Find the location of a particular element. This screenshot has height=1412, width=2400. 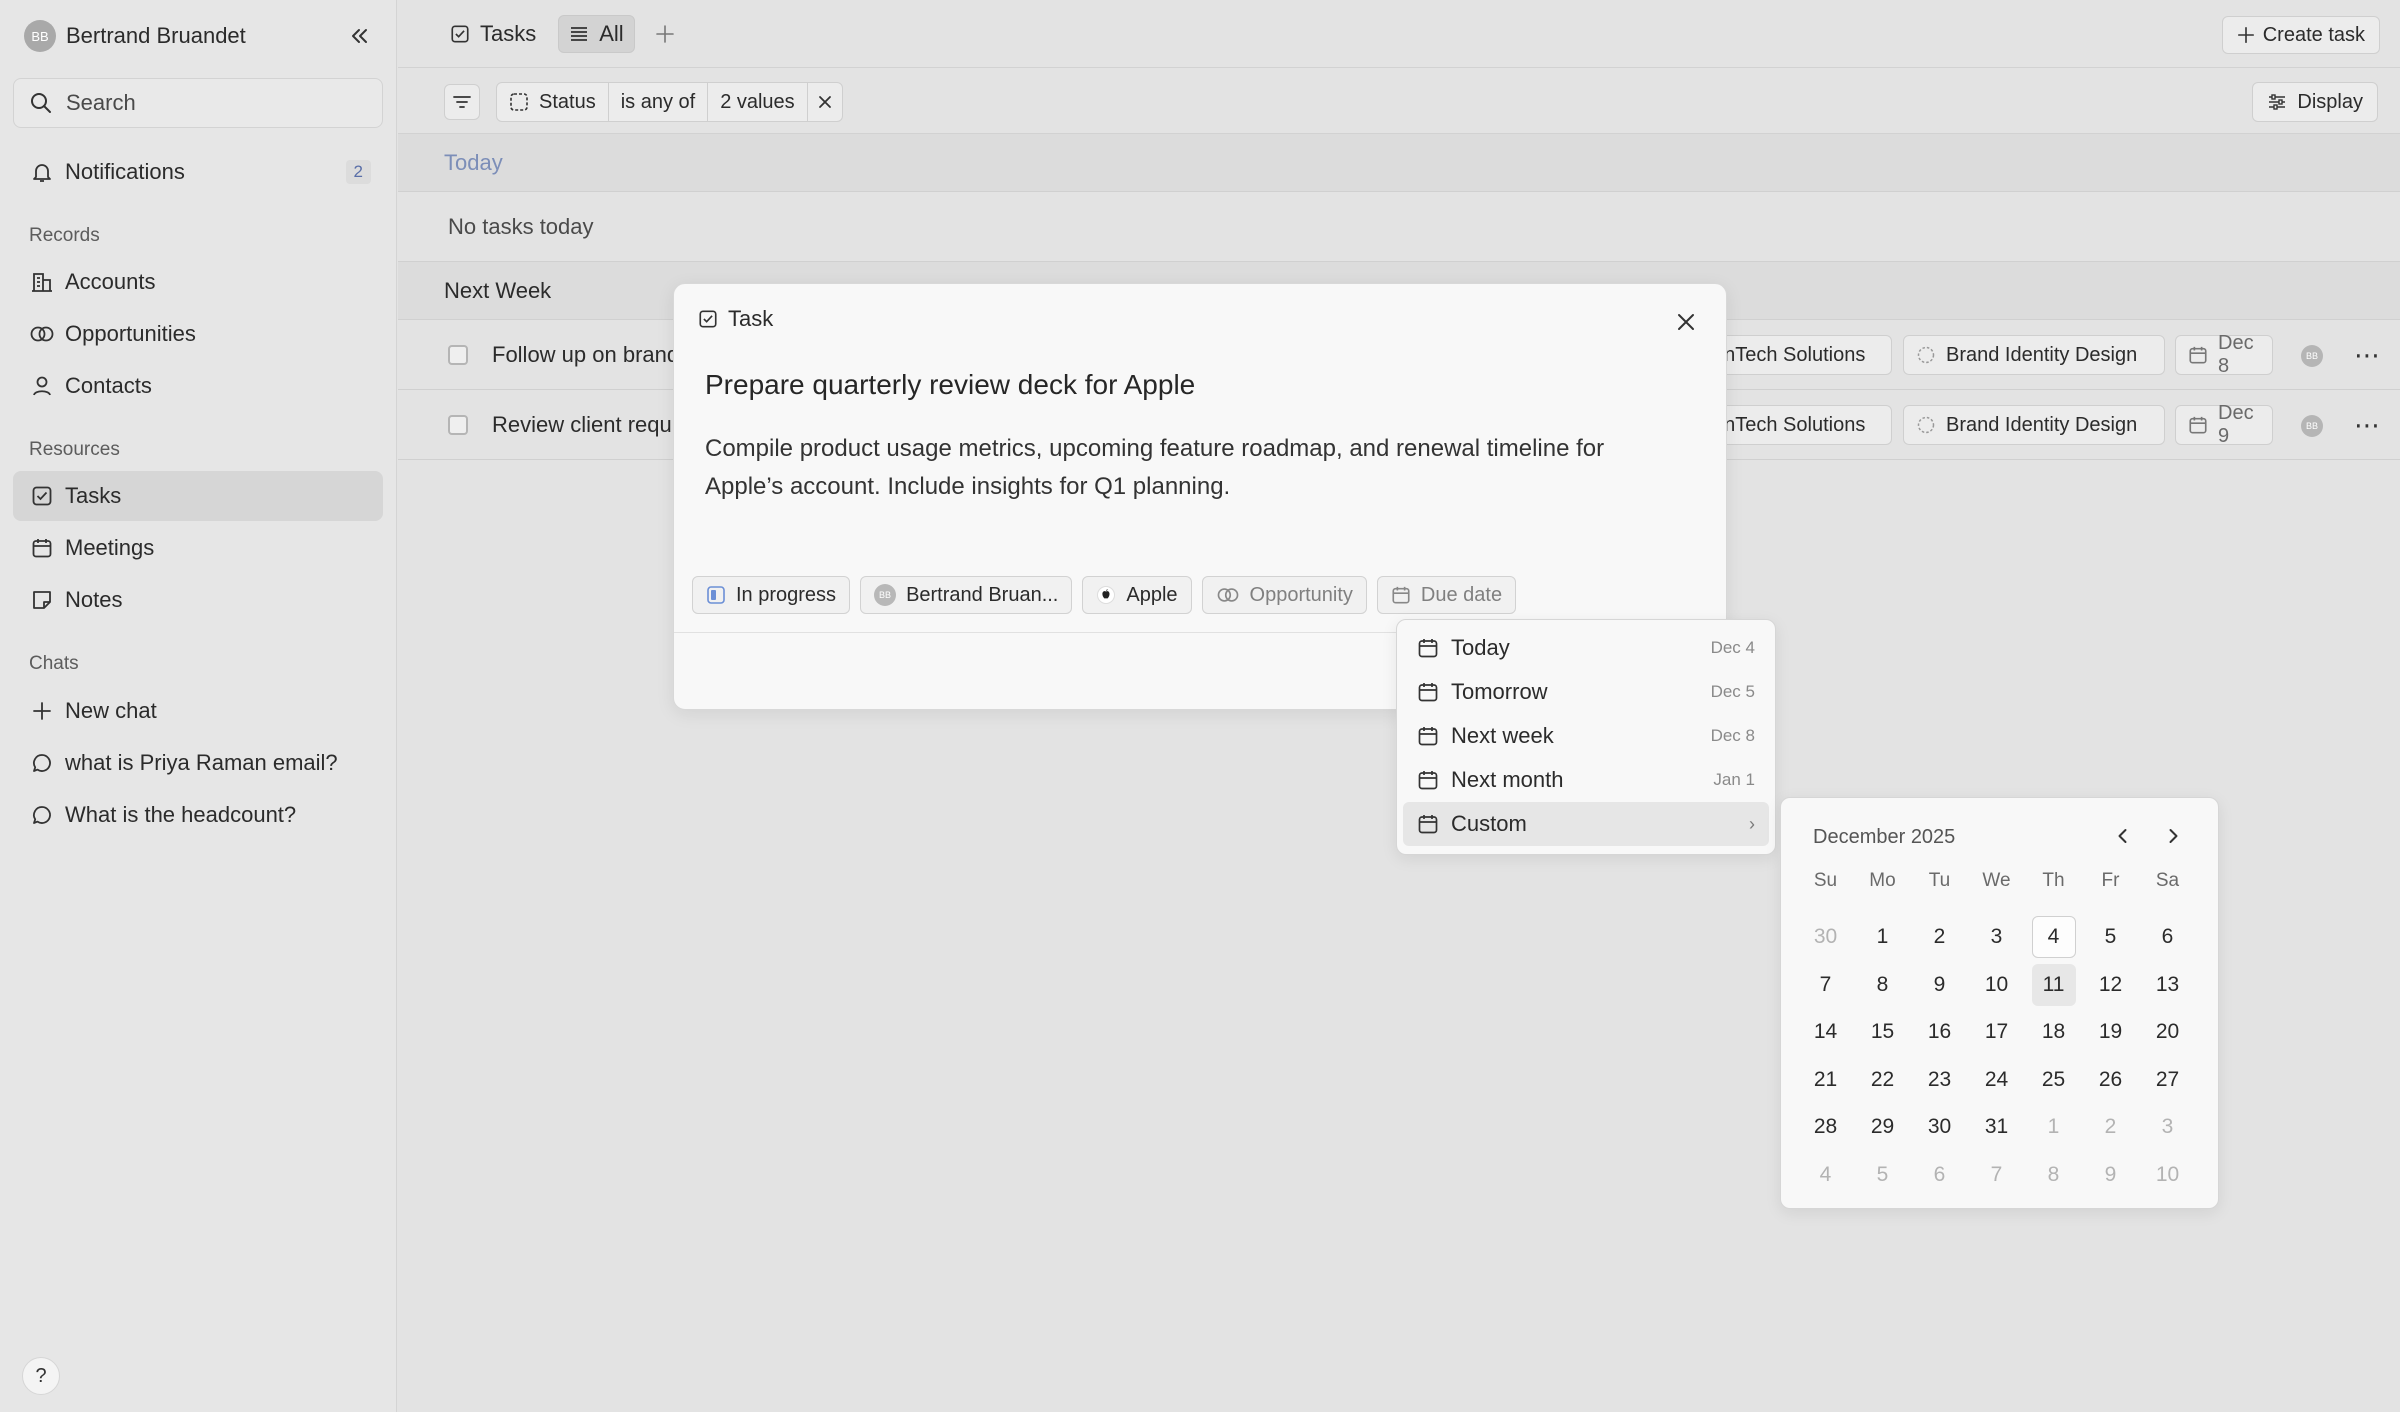

task-title: Follow up on brand is located at coordinates (587, 355).